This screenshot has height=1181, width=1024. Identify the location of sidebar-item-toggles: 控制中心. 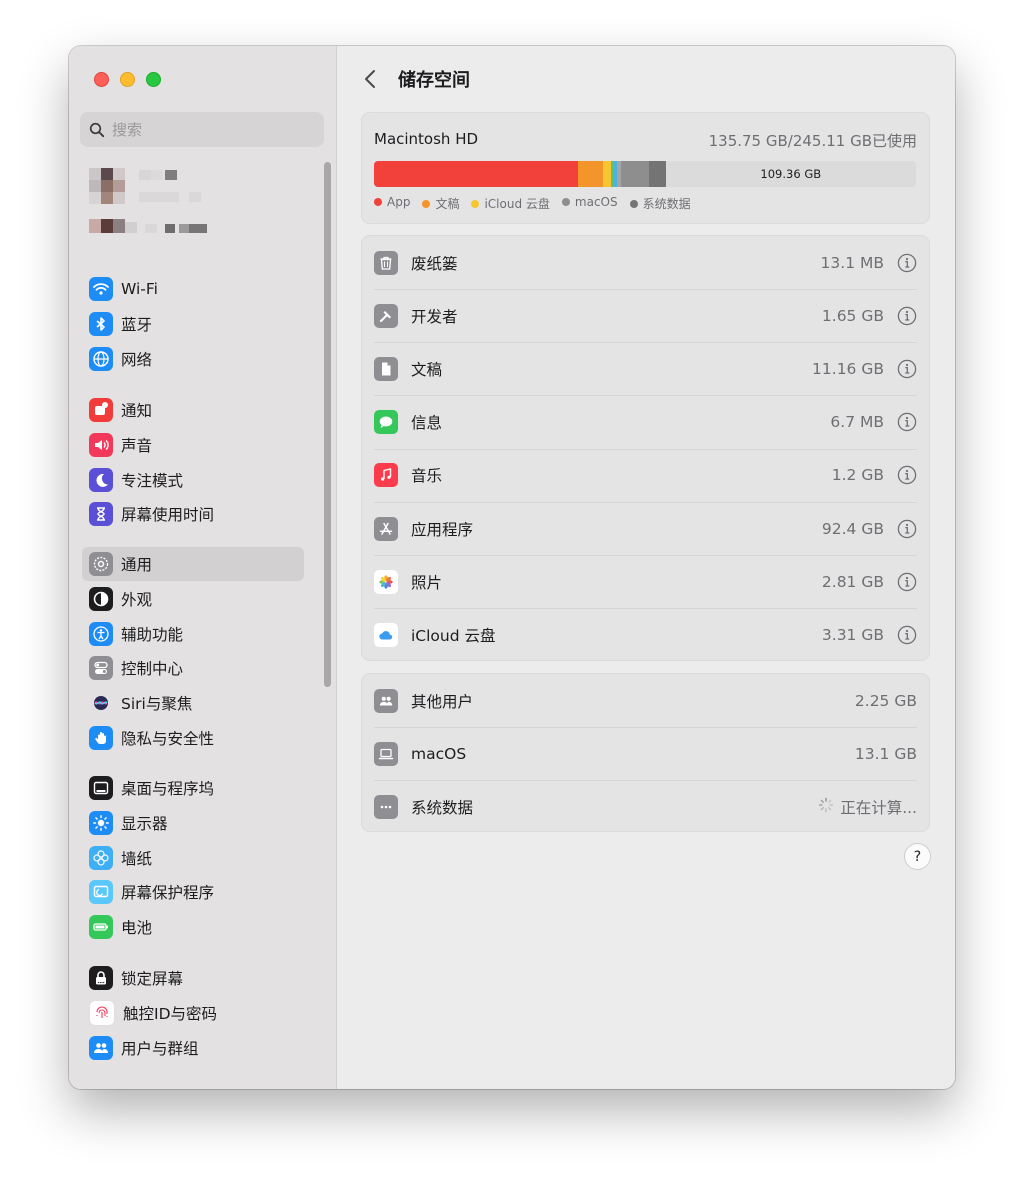
(193, 668).